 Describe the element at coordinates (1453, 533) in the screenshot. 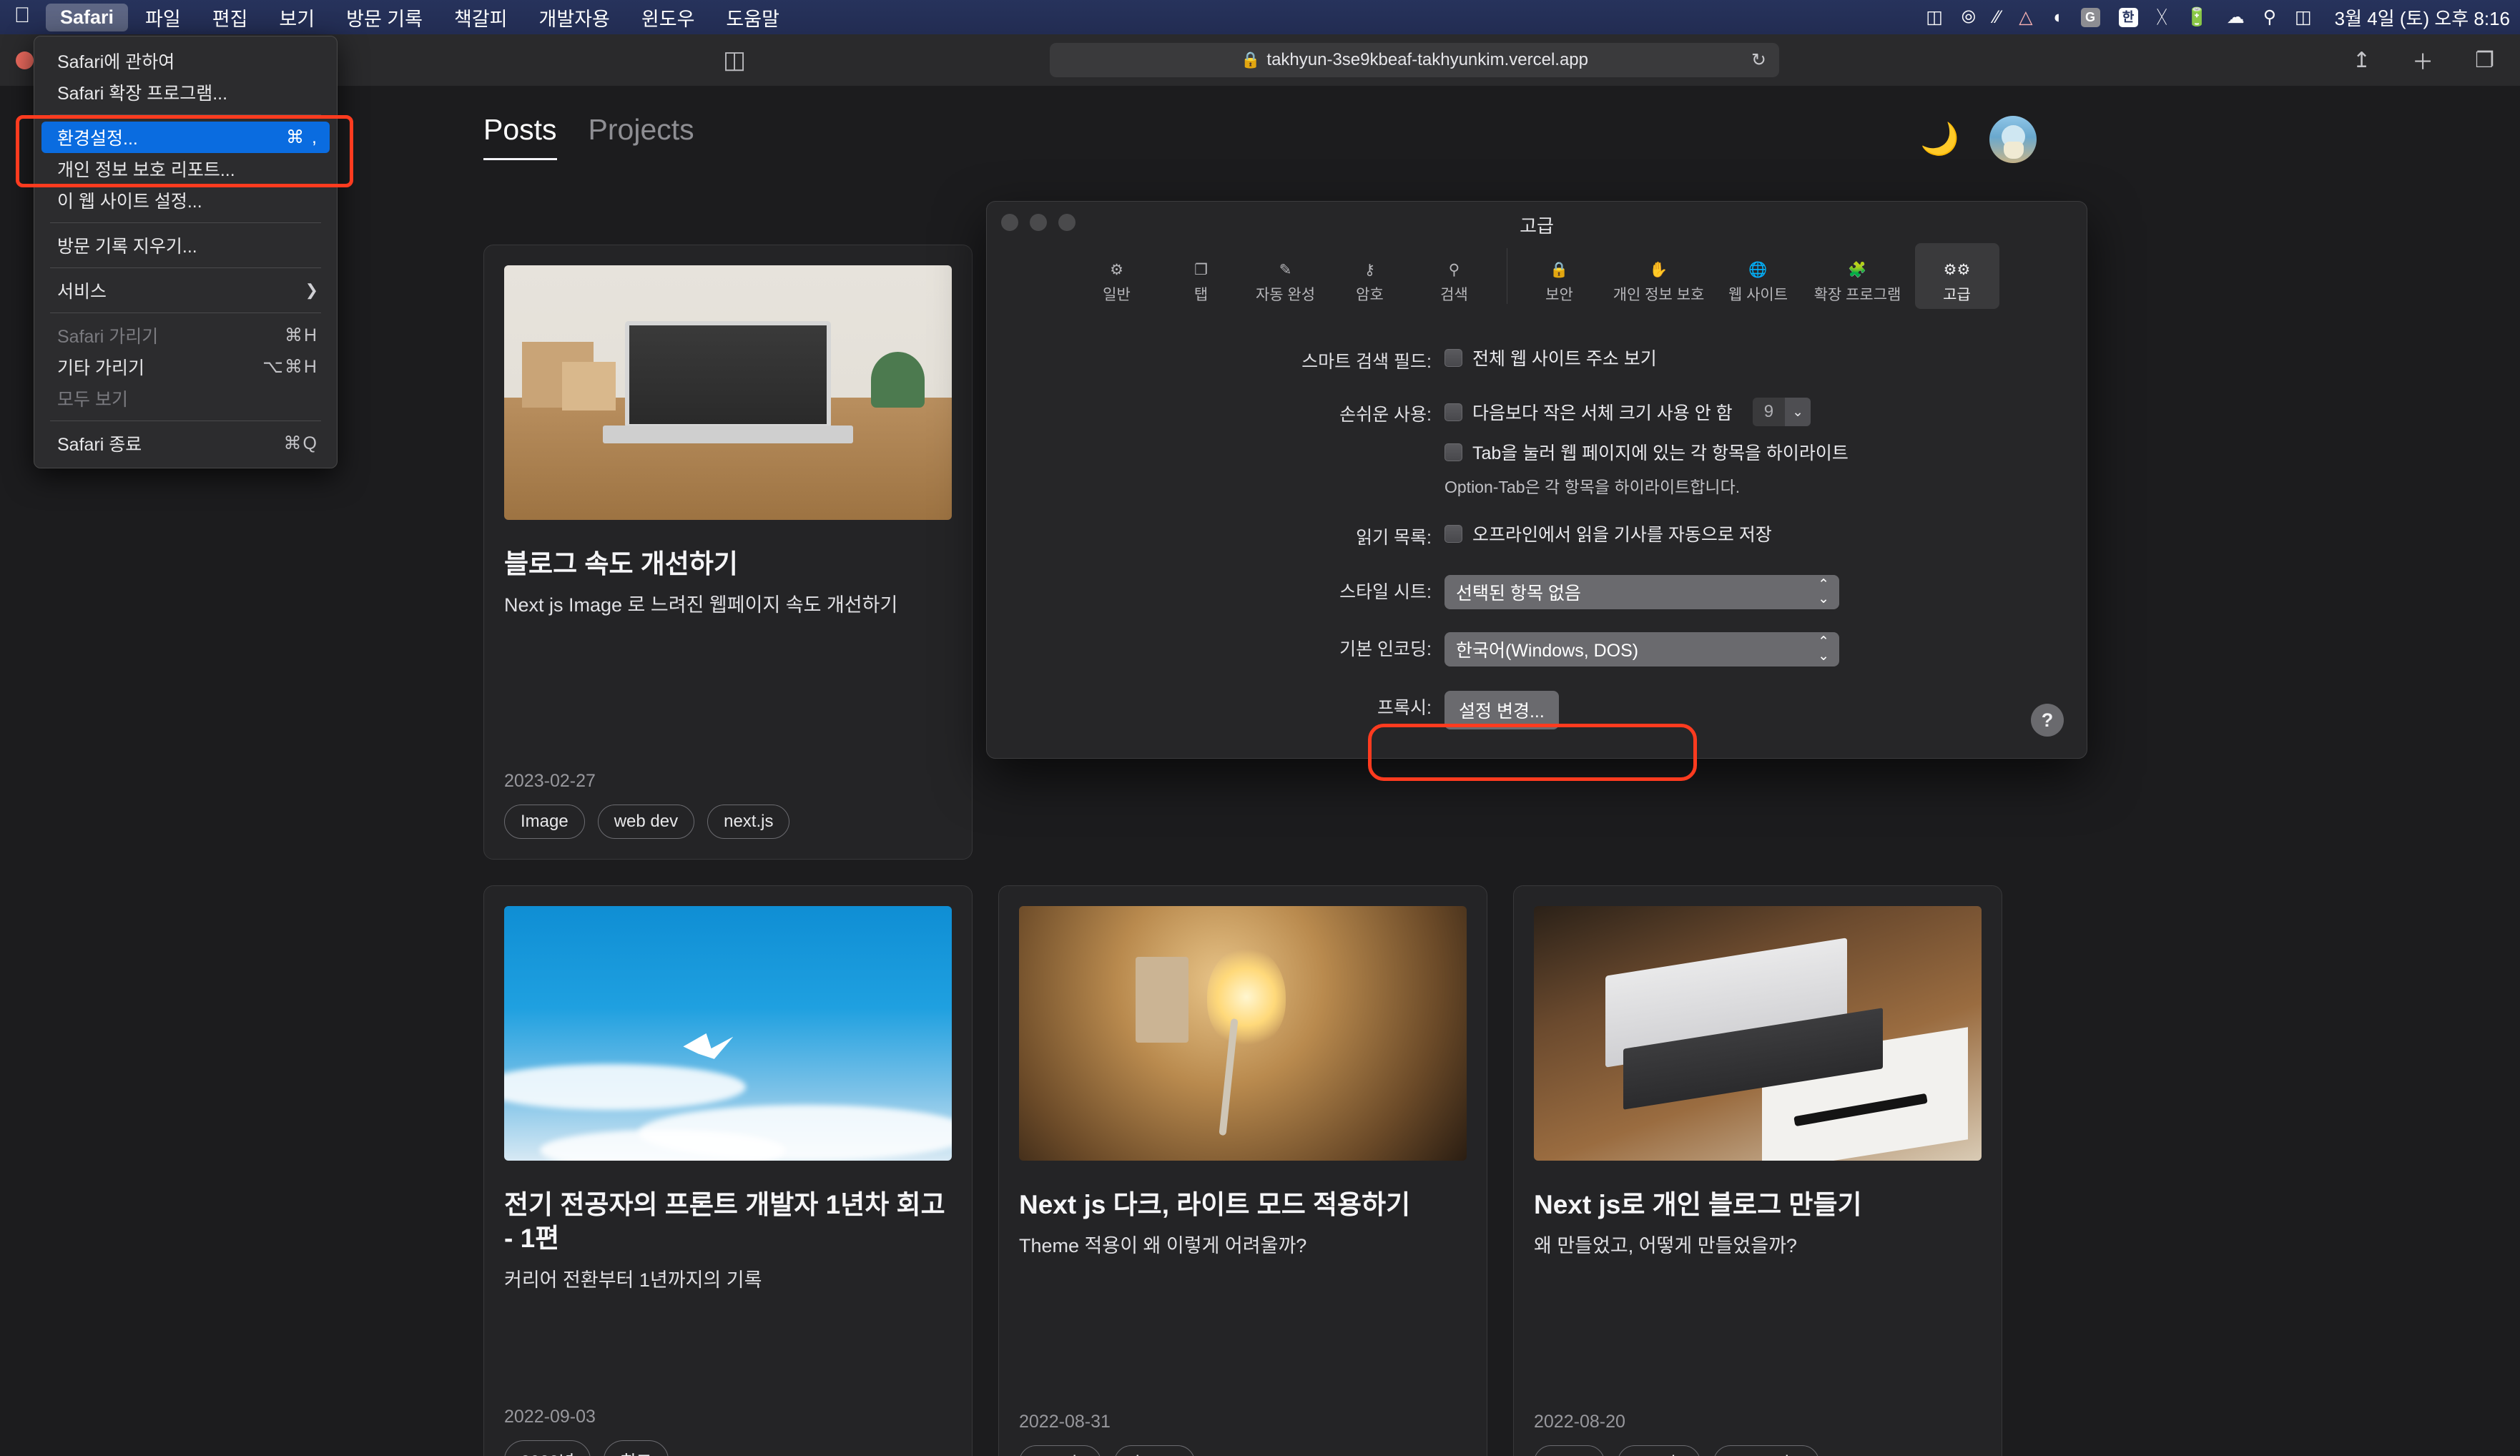

I see `reading-list-checkbox` at that location.